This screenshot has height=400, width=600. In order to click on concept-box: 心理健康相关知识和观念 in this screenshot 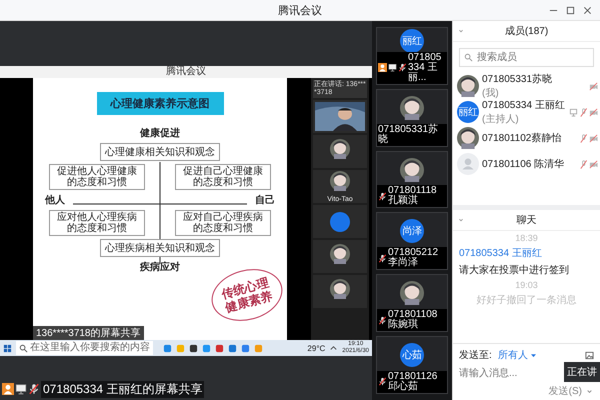, I will do `click(160, 152)`.